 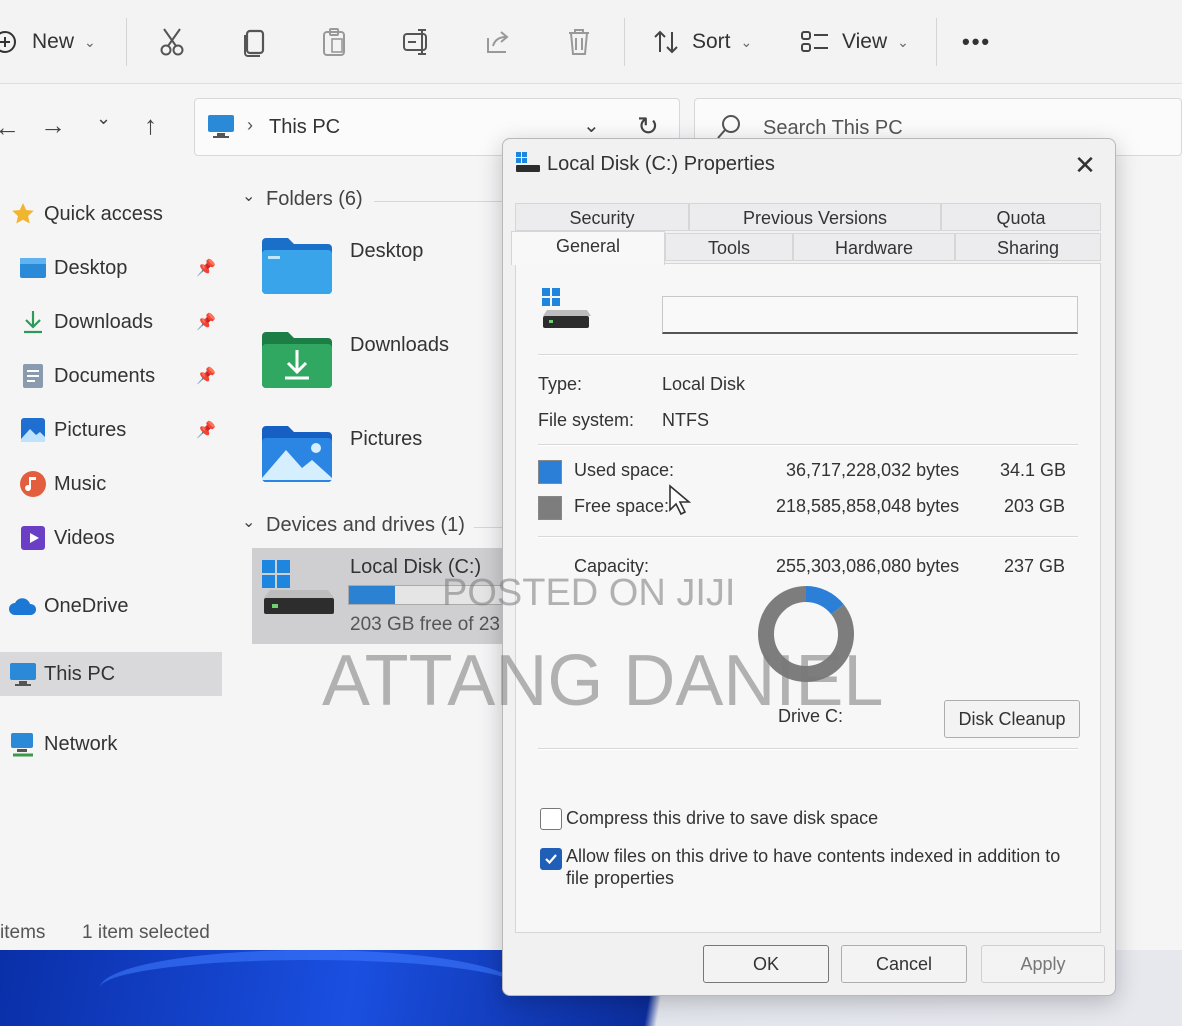 I want to click on rename-icon, so click(x=417, y=42).